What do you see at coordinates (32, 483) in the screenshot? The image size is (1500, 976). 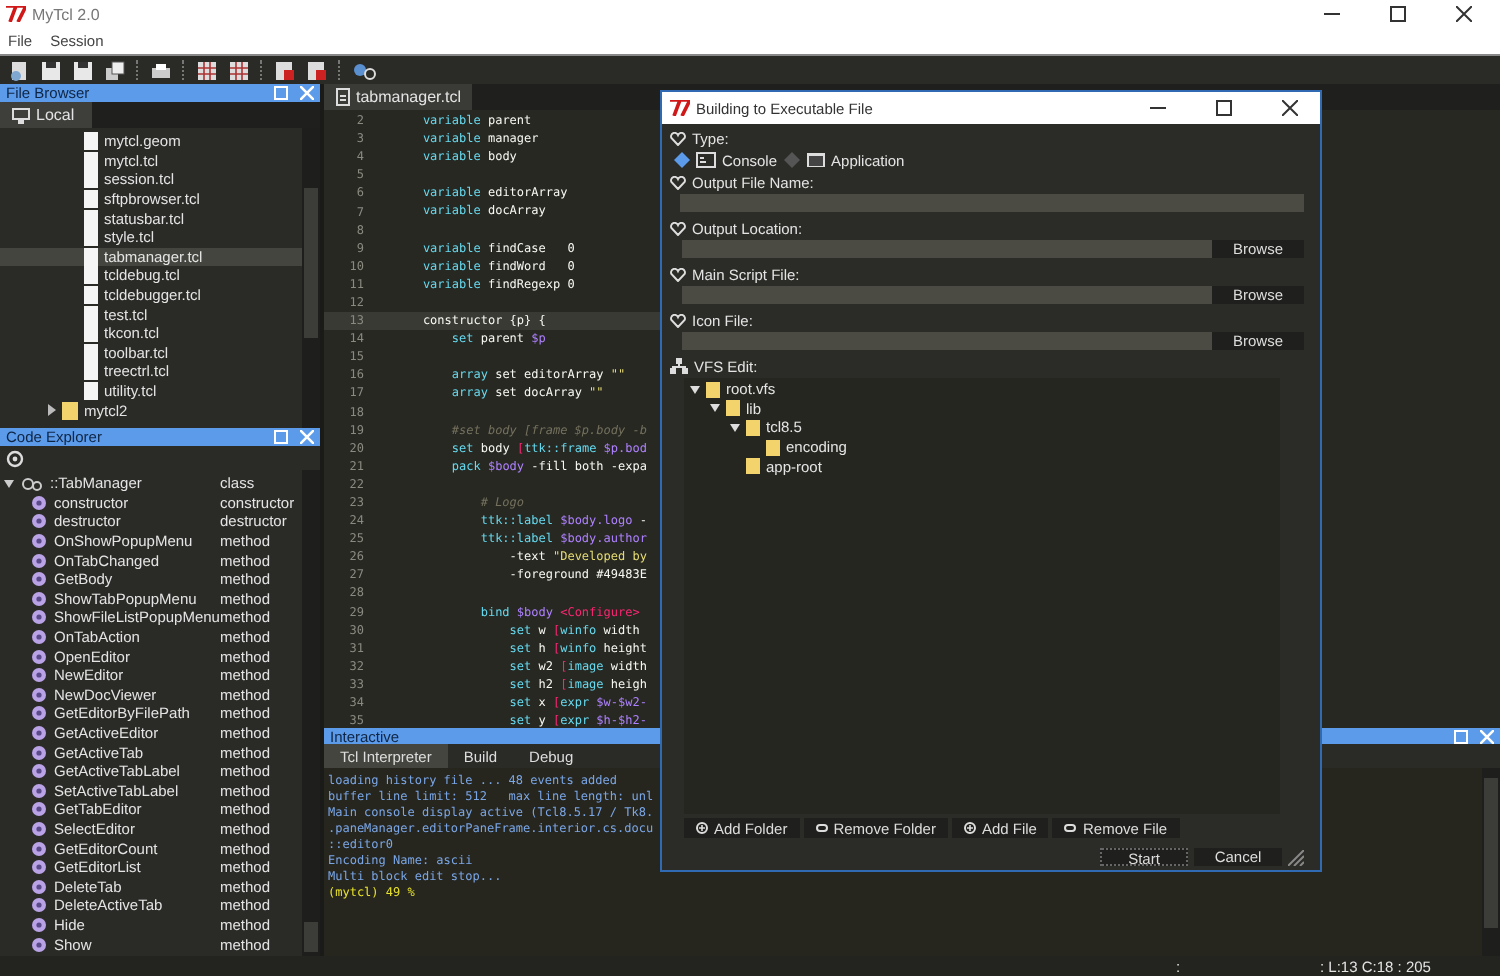 I see `class-icon` at bounding box center [32, 483].